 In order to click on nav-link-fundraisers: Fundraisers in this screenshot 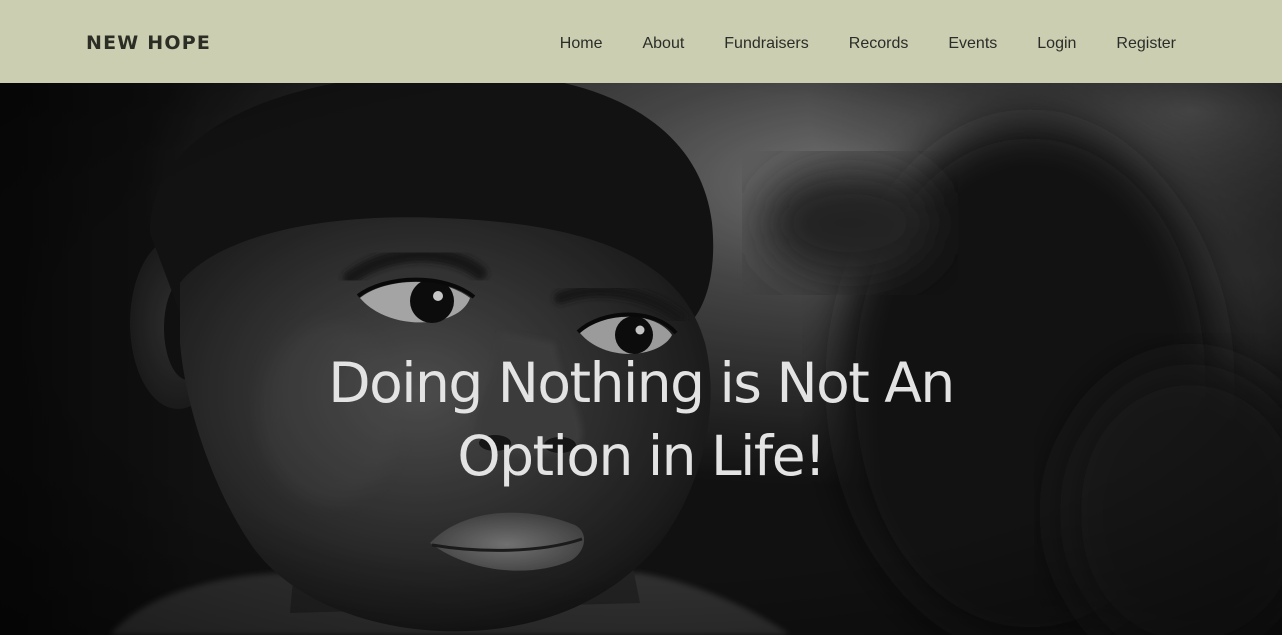, I will do `click(766, 44)`.